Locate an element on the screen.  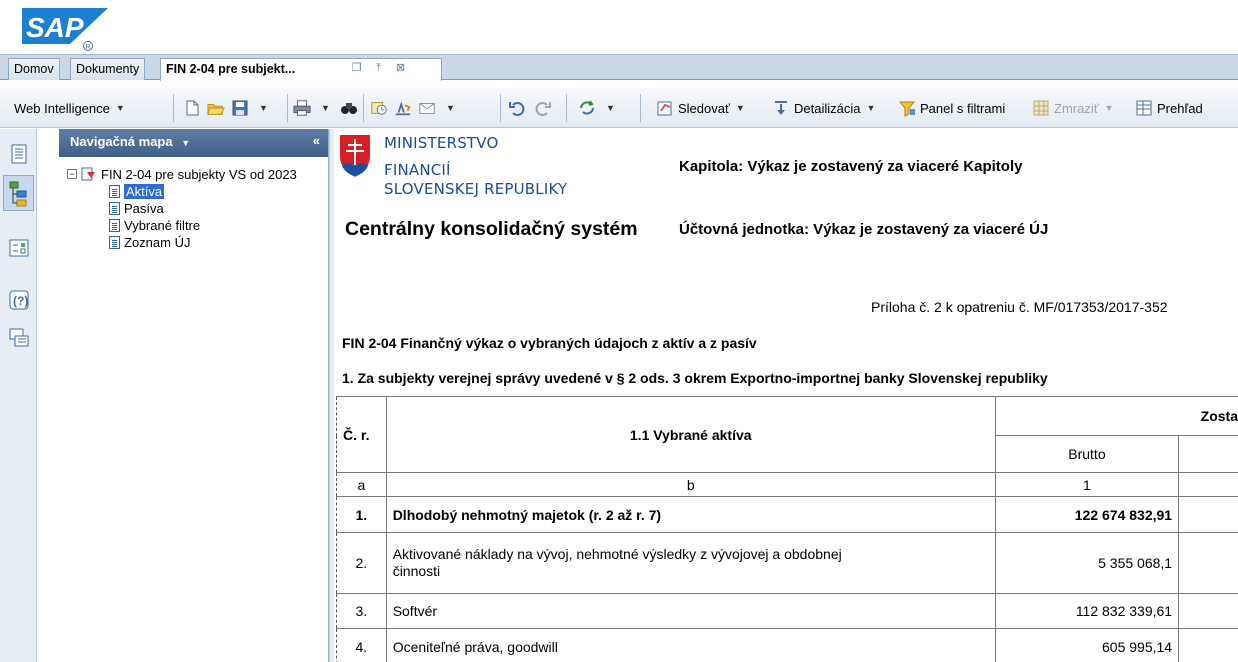
tree-item-label: Pasíva is located at coordinates (144, 208).